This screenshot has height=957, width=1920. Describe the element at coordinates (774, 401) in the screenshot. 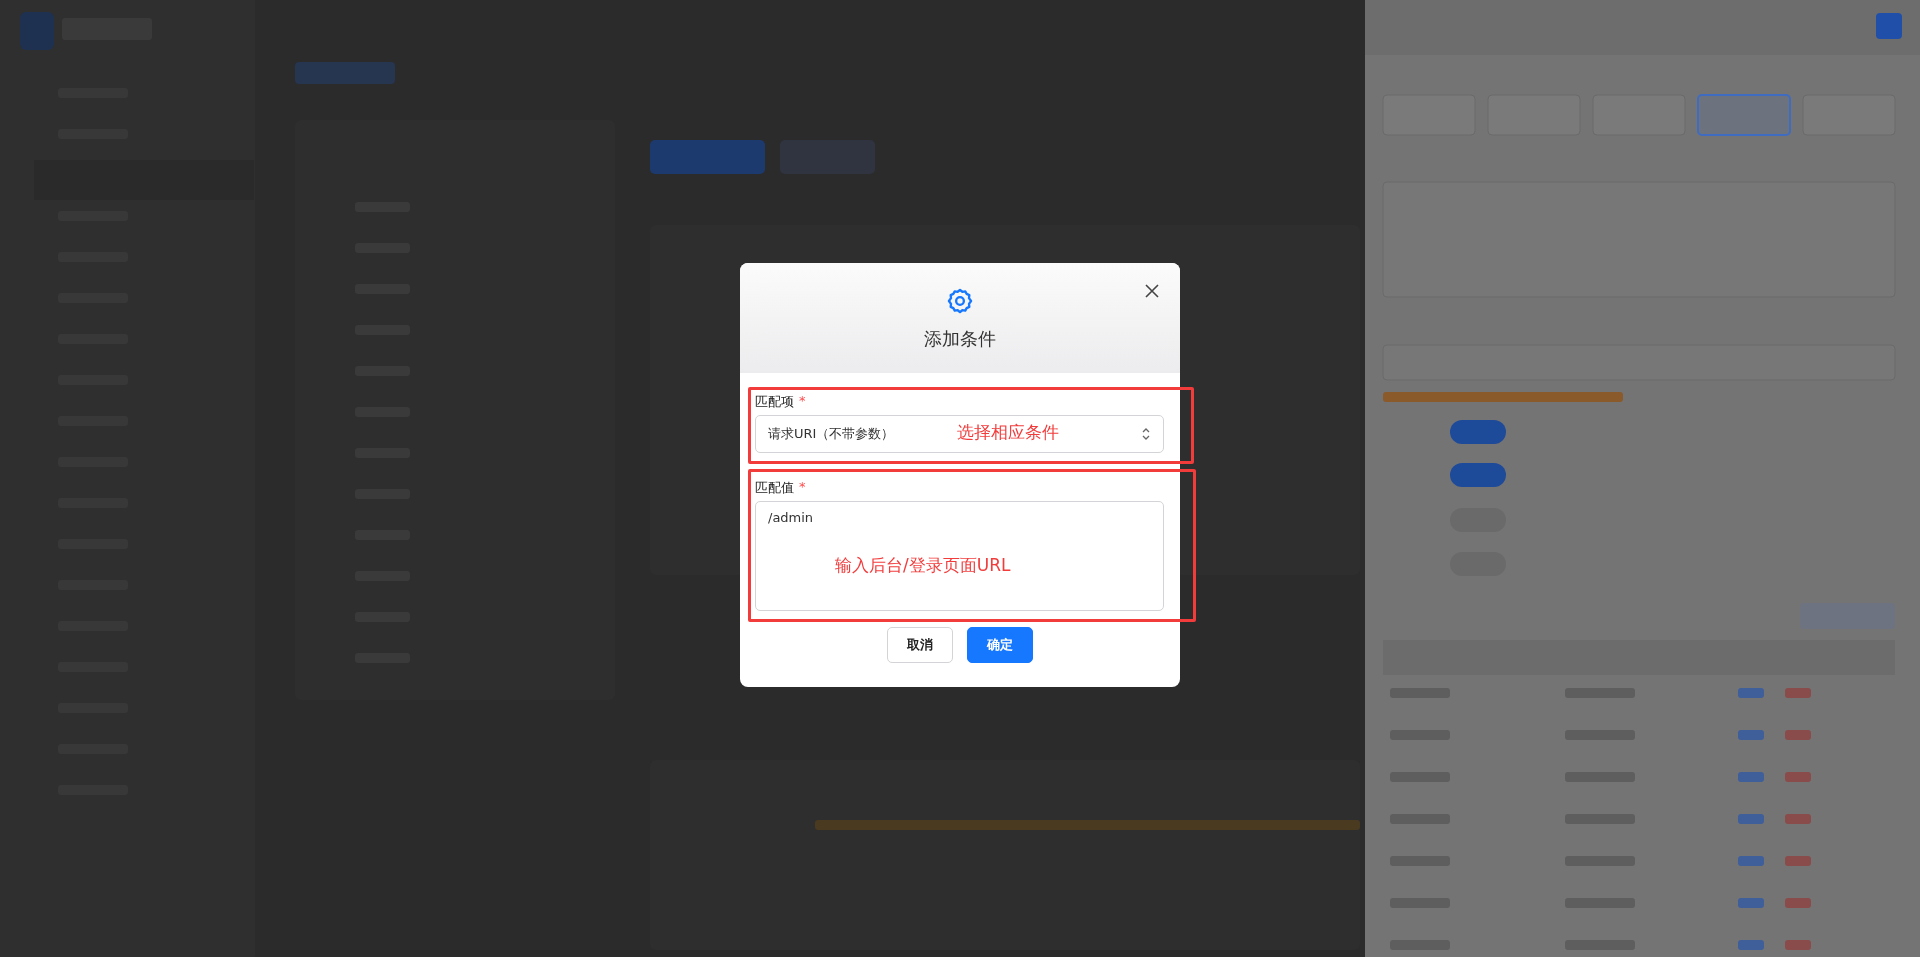

I see `field-label: 匹配项` at that location.